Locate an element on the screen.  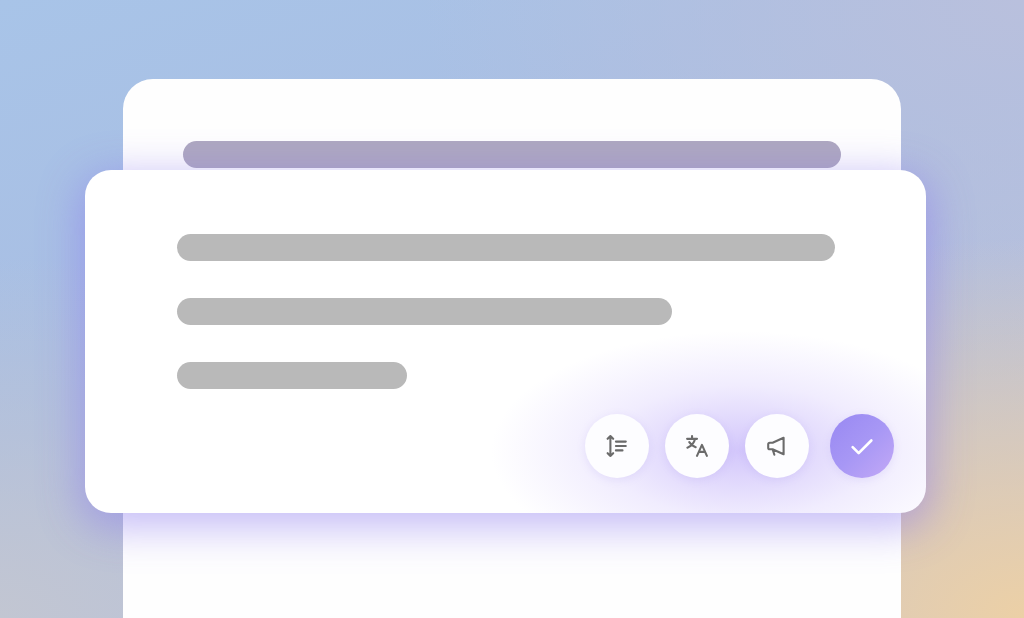
translate-icon is located at coordinates (697, 446).